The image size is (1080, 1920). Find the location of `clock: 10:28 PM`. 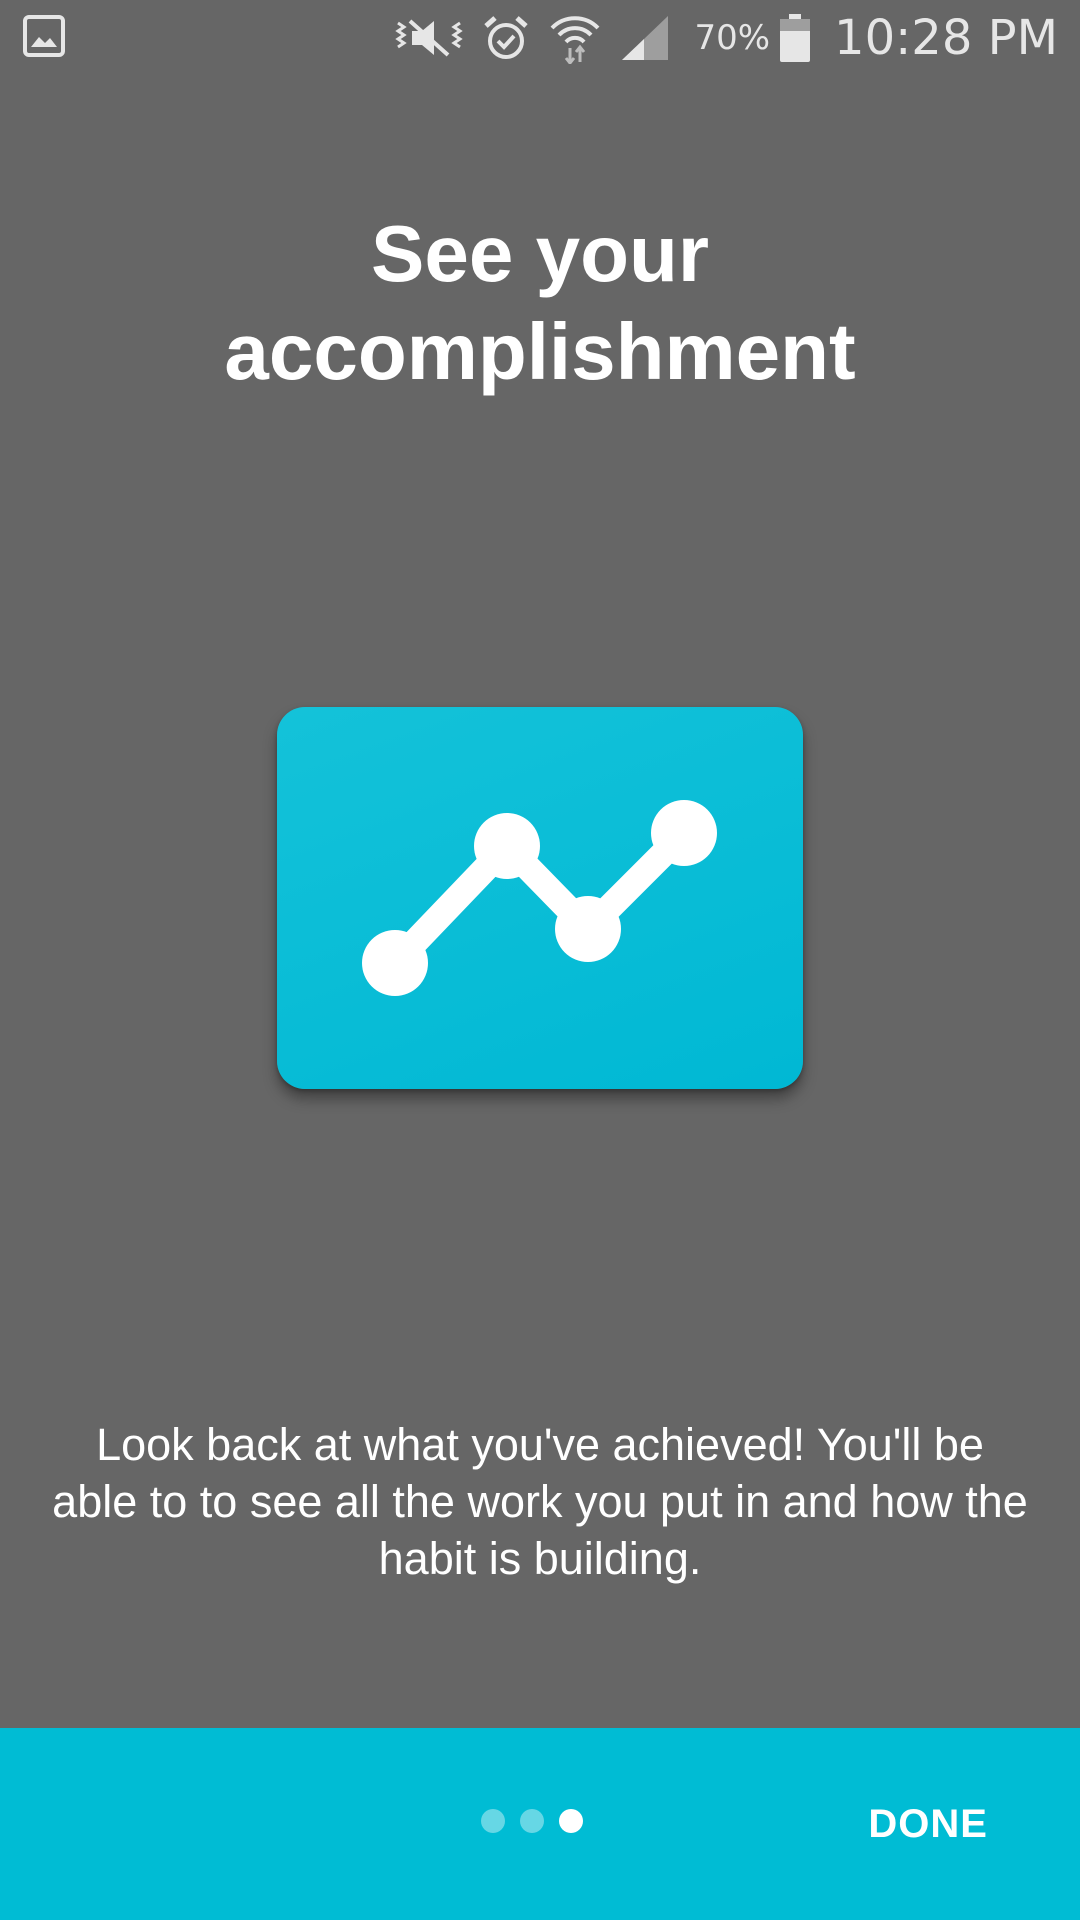

clock: 10:28 PM is located at coordinates (946, 37).